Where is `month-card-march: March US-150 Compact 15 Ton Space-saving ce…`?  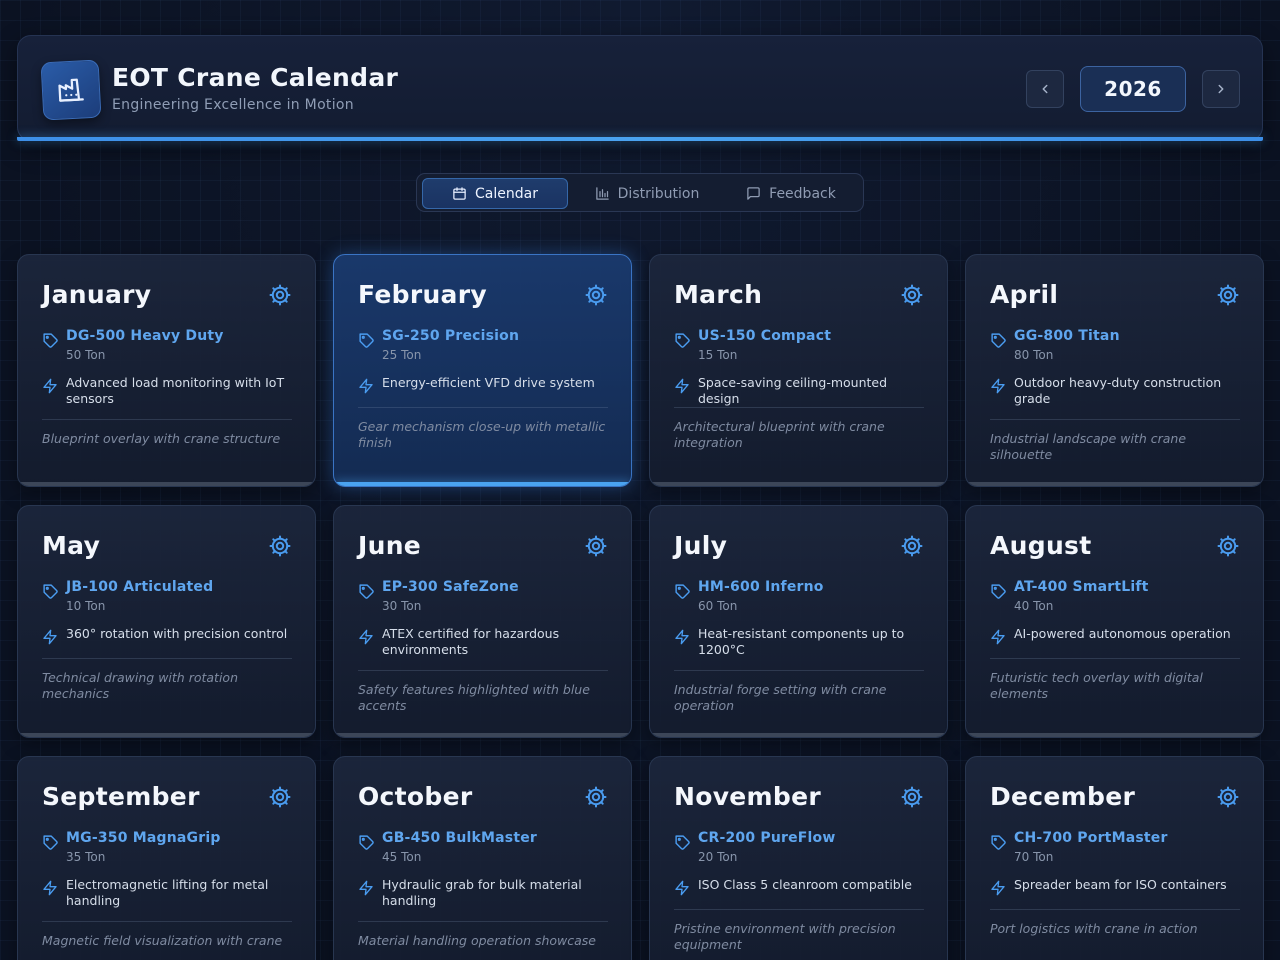 month-card-march: March US-150 Compact 15 Ton Space-saving ce… is located at coordinates (798, 370).